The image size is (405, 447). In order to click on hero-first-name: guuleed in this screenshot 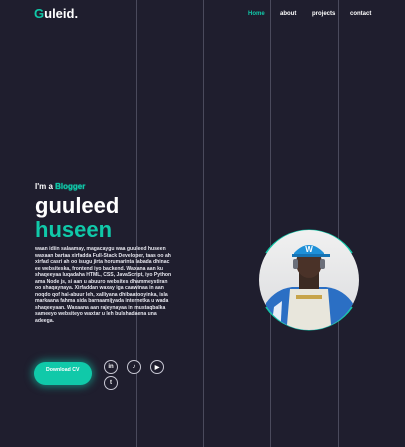, I will do `click(77, 205)`.